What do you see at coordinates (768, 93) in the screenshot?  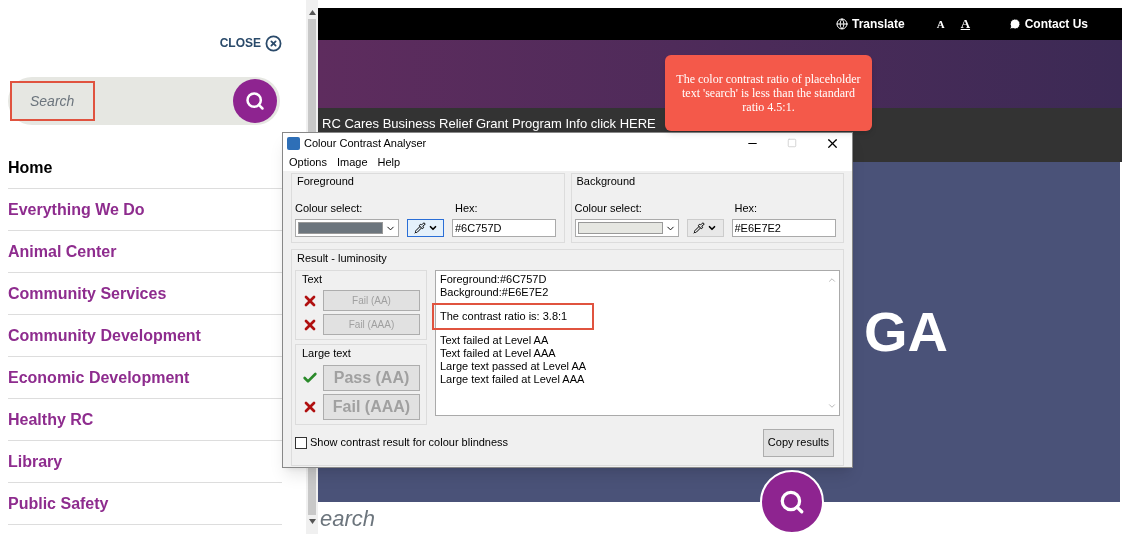 I see `annotation-callout: The color contrast ratio of placeholder text 'search' is less than the standard ratio 4.5:1.` at bounding box center [768, 93].